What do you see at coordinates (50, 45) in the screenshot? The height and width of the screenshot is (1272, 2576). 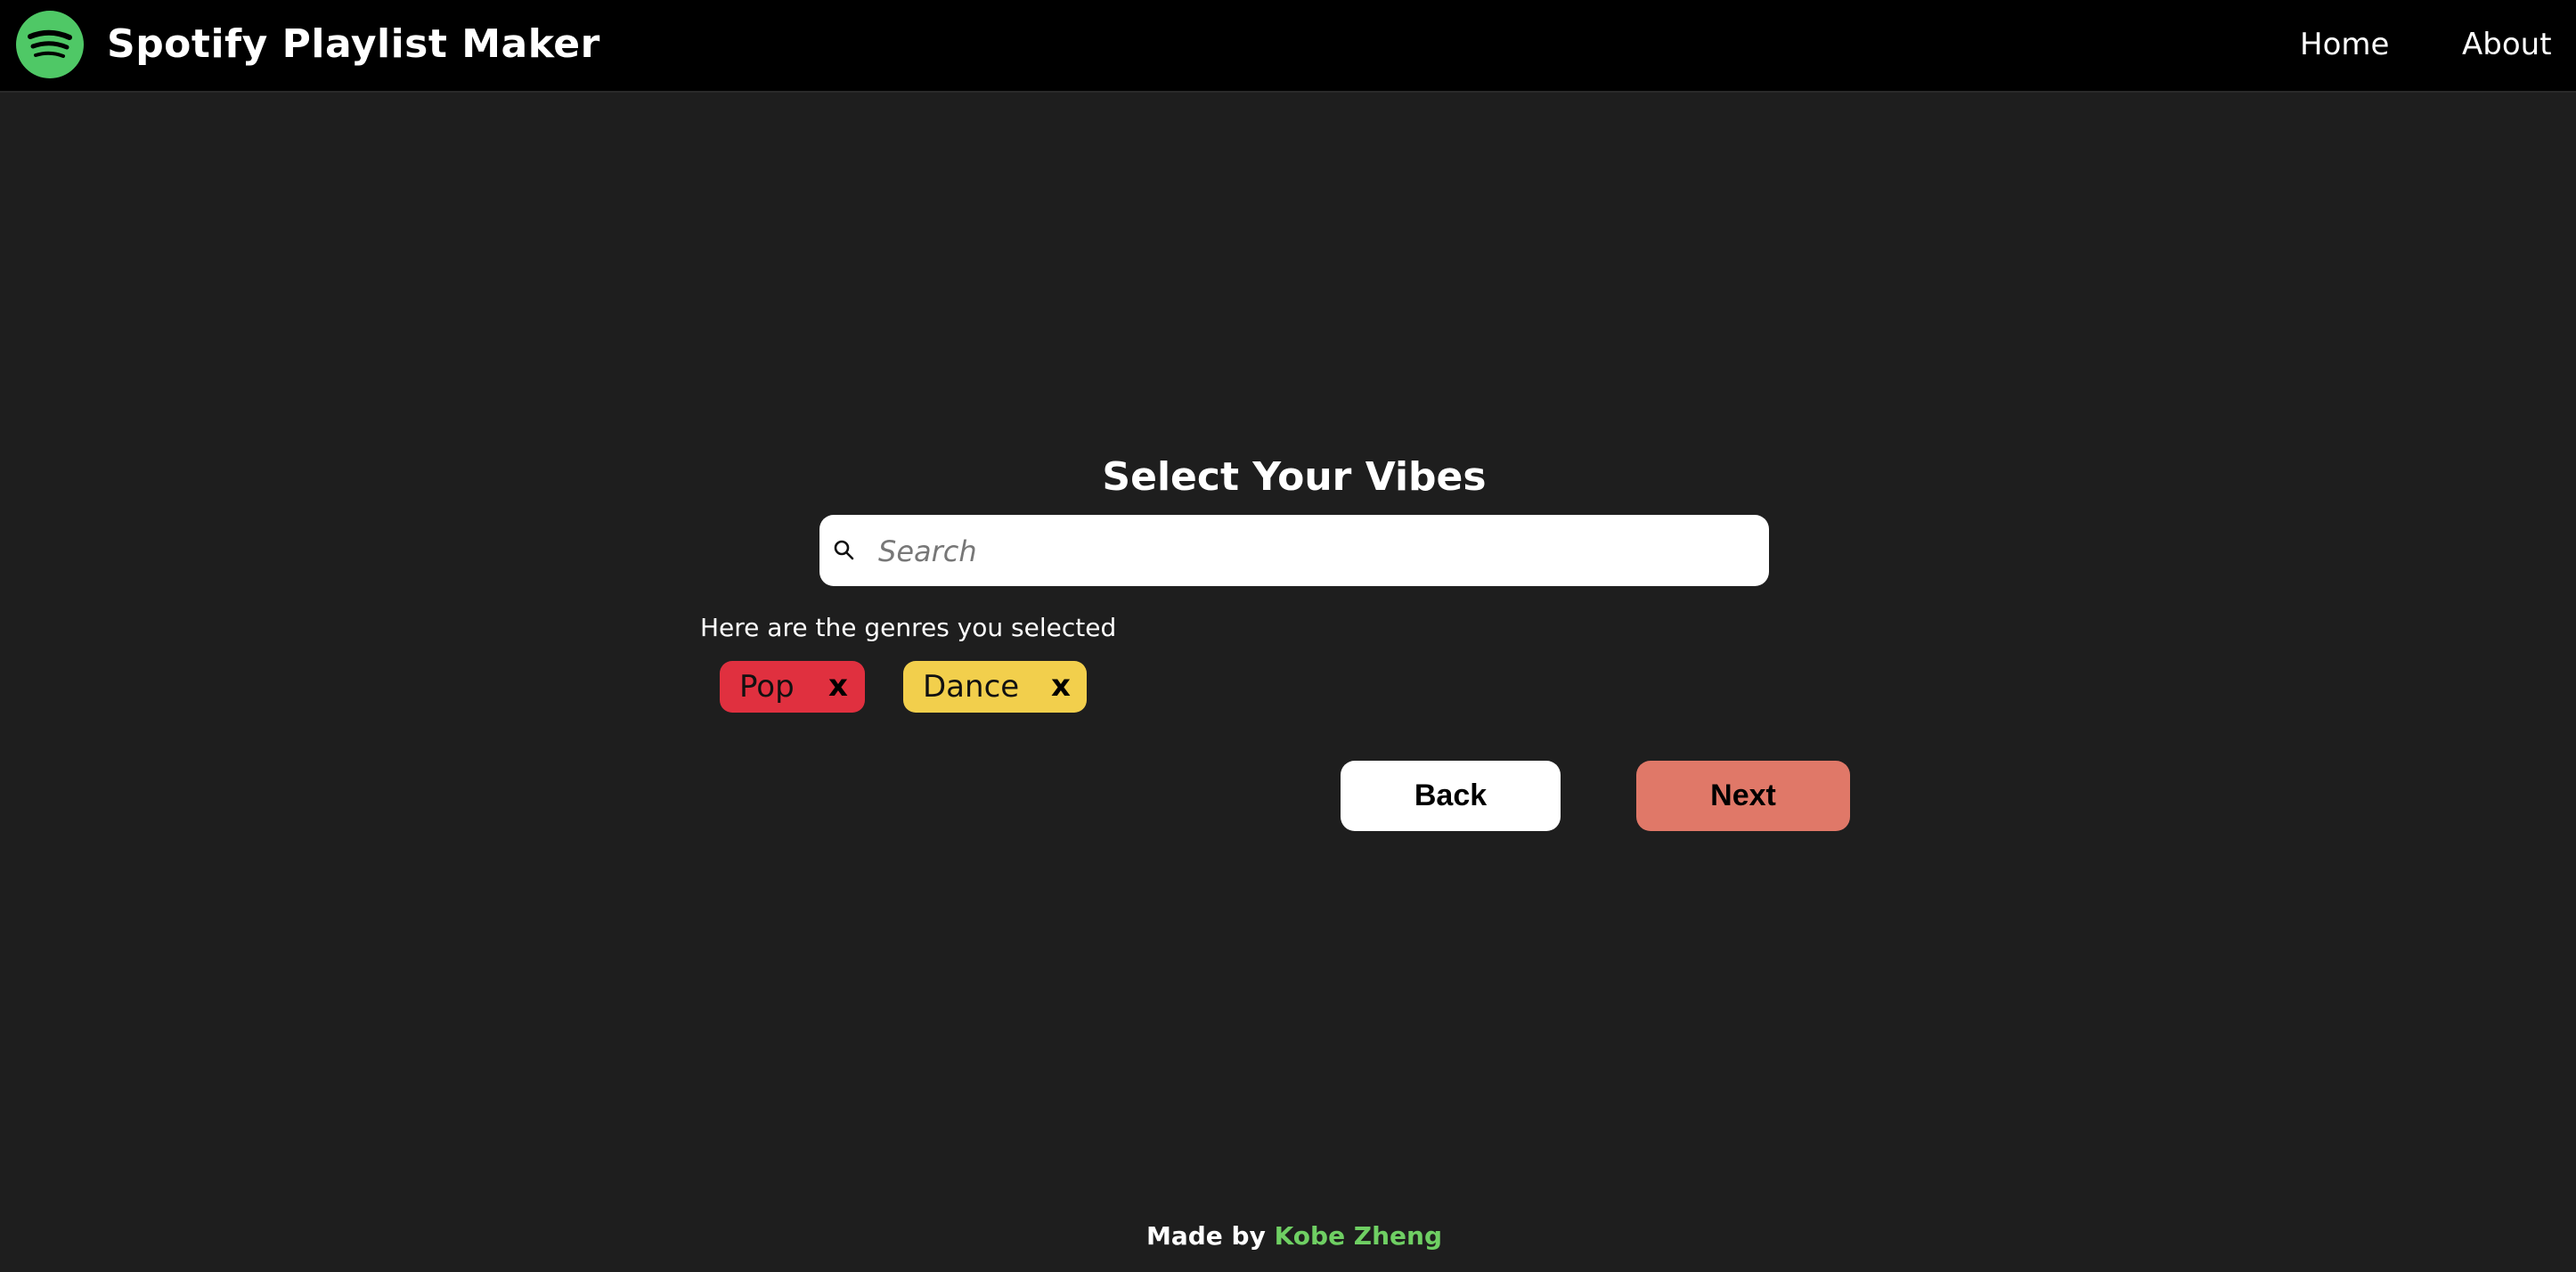 I see `spotify-icon` at bounding box center [50, 45].